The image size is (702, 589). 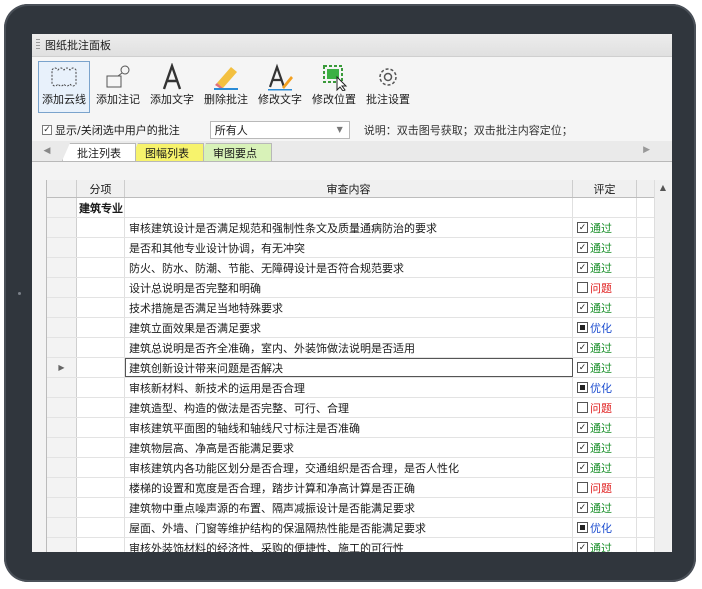 What do you see at coordinates (663, 186) in the screenshot?
I see `scroll-up-icon: ▲` at bounding box center [663, 186].